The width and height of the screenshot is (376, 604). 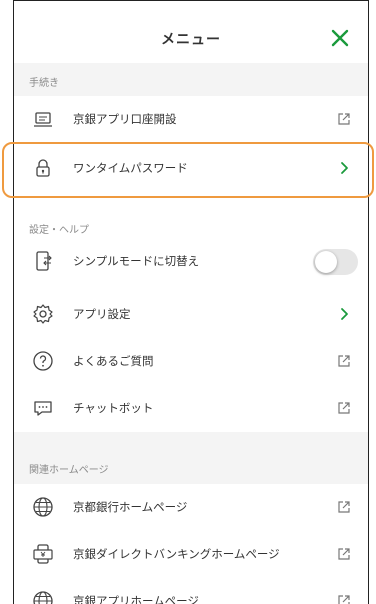 What do you see at coordinates (191, 220) in the screenshot?
I see `section-settings: 設定・ヘルプ` at bounding box center [191, 220].